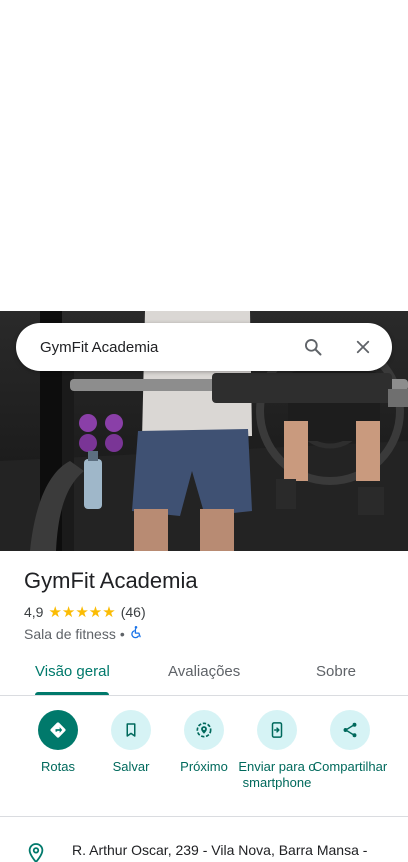 Image resolution: width=408 pixels, height=862 pixels. What do you see at coordinates (131, 766) in the screenshot?
I see `save-label: Salvar` at bounding box center [131, 766].